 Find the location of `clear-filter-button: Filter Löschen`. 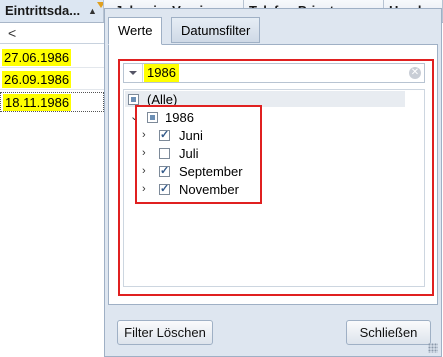

clear-filter-button: Filter Löschen is located at coordinates (165, 332).